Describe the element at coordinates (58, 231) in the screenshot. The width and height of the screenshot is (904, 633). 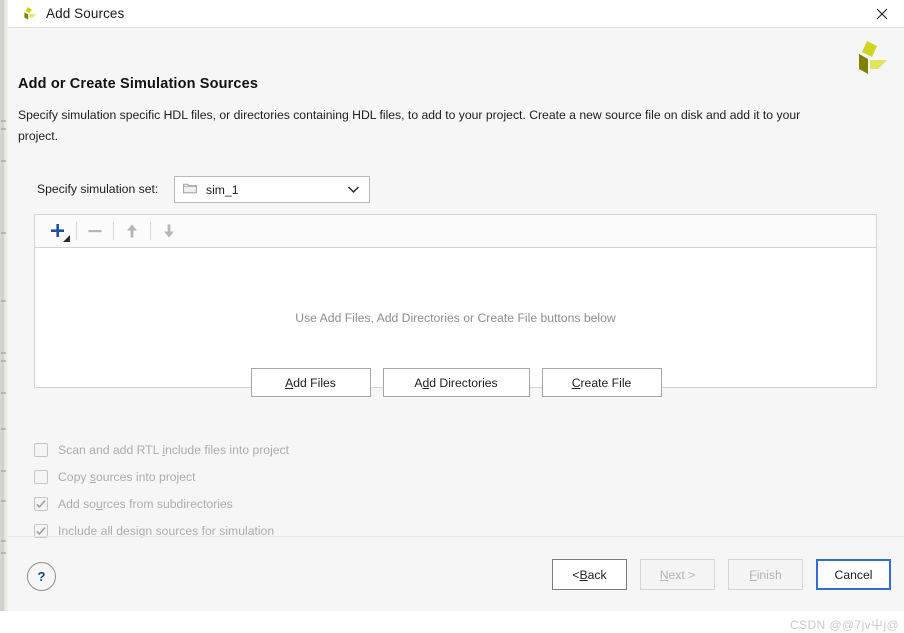
I see `add-source-button` at that location.